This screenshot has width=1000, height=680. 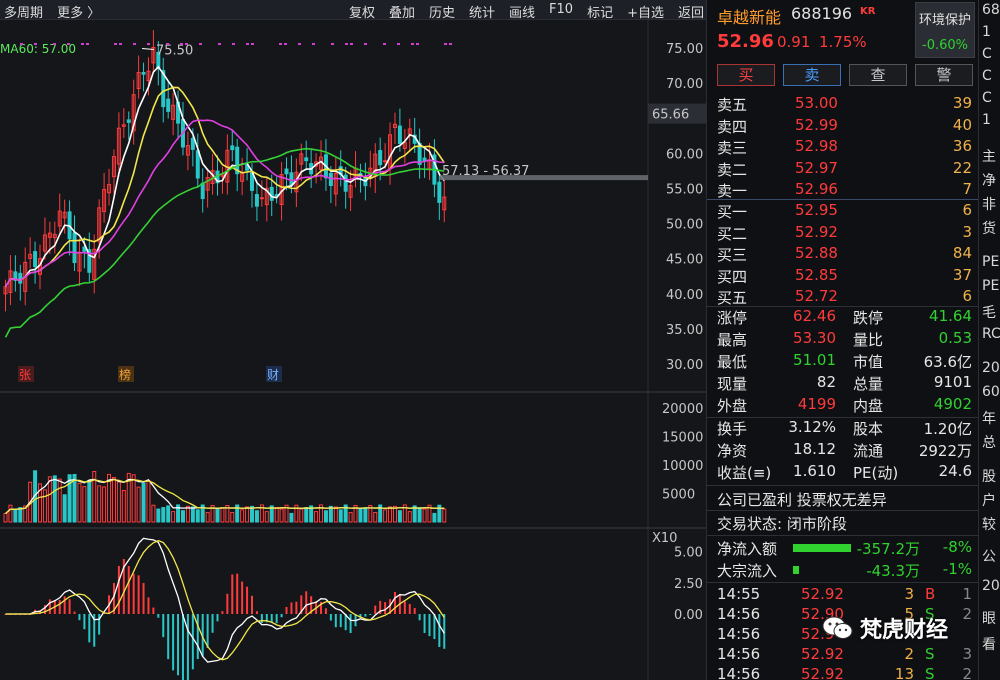 What do you see at coordinates (402, 11) in the screenshot?
I see `toolbar-button: 叠加` at bounding box center [402, 11].